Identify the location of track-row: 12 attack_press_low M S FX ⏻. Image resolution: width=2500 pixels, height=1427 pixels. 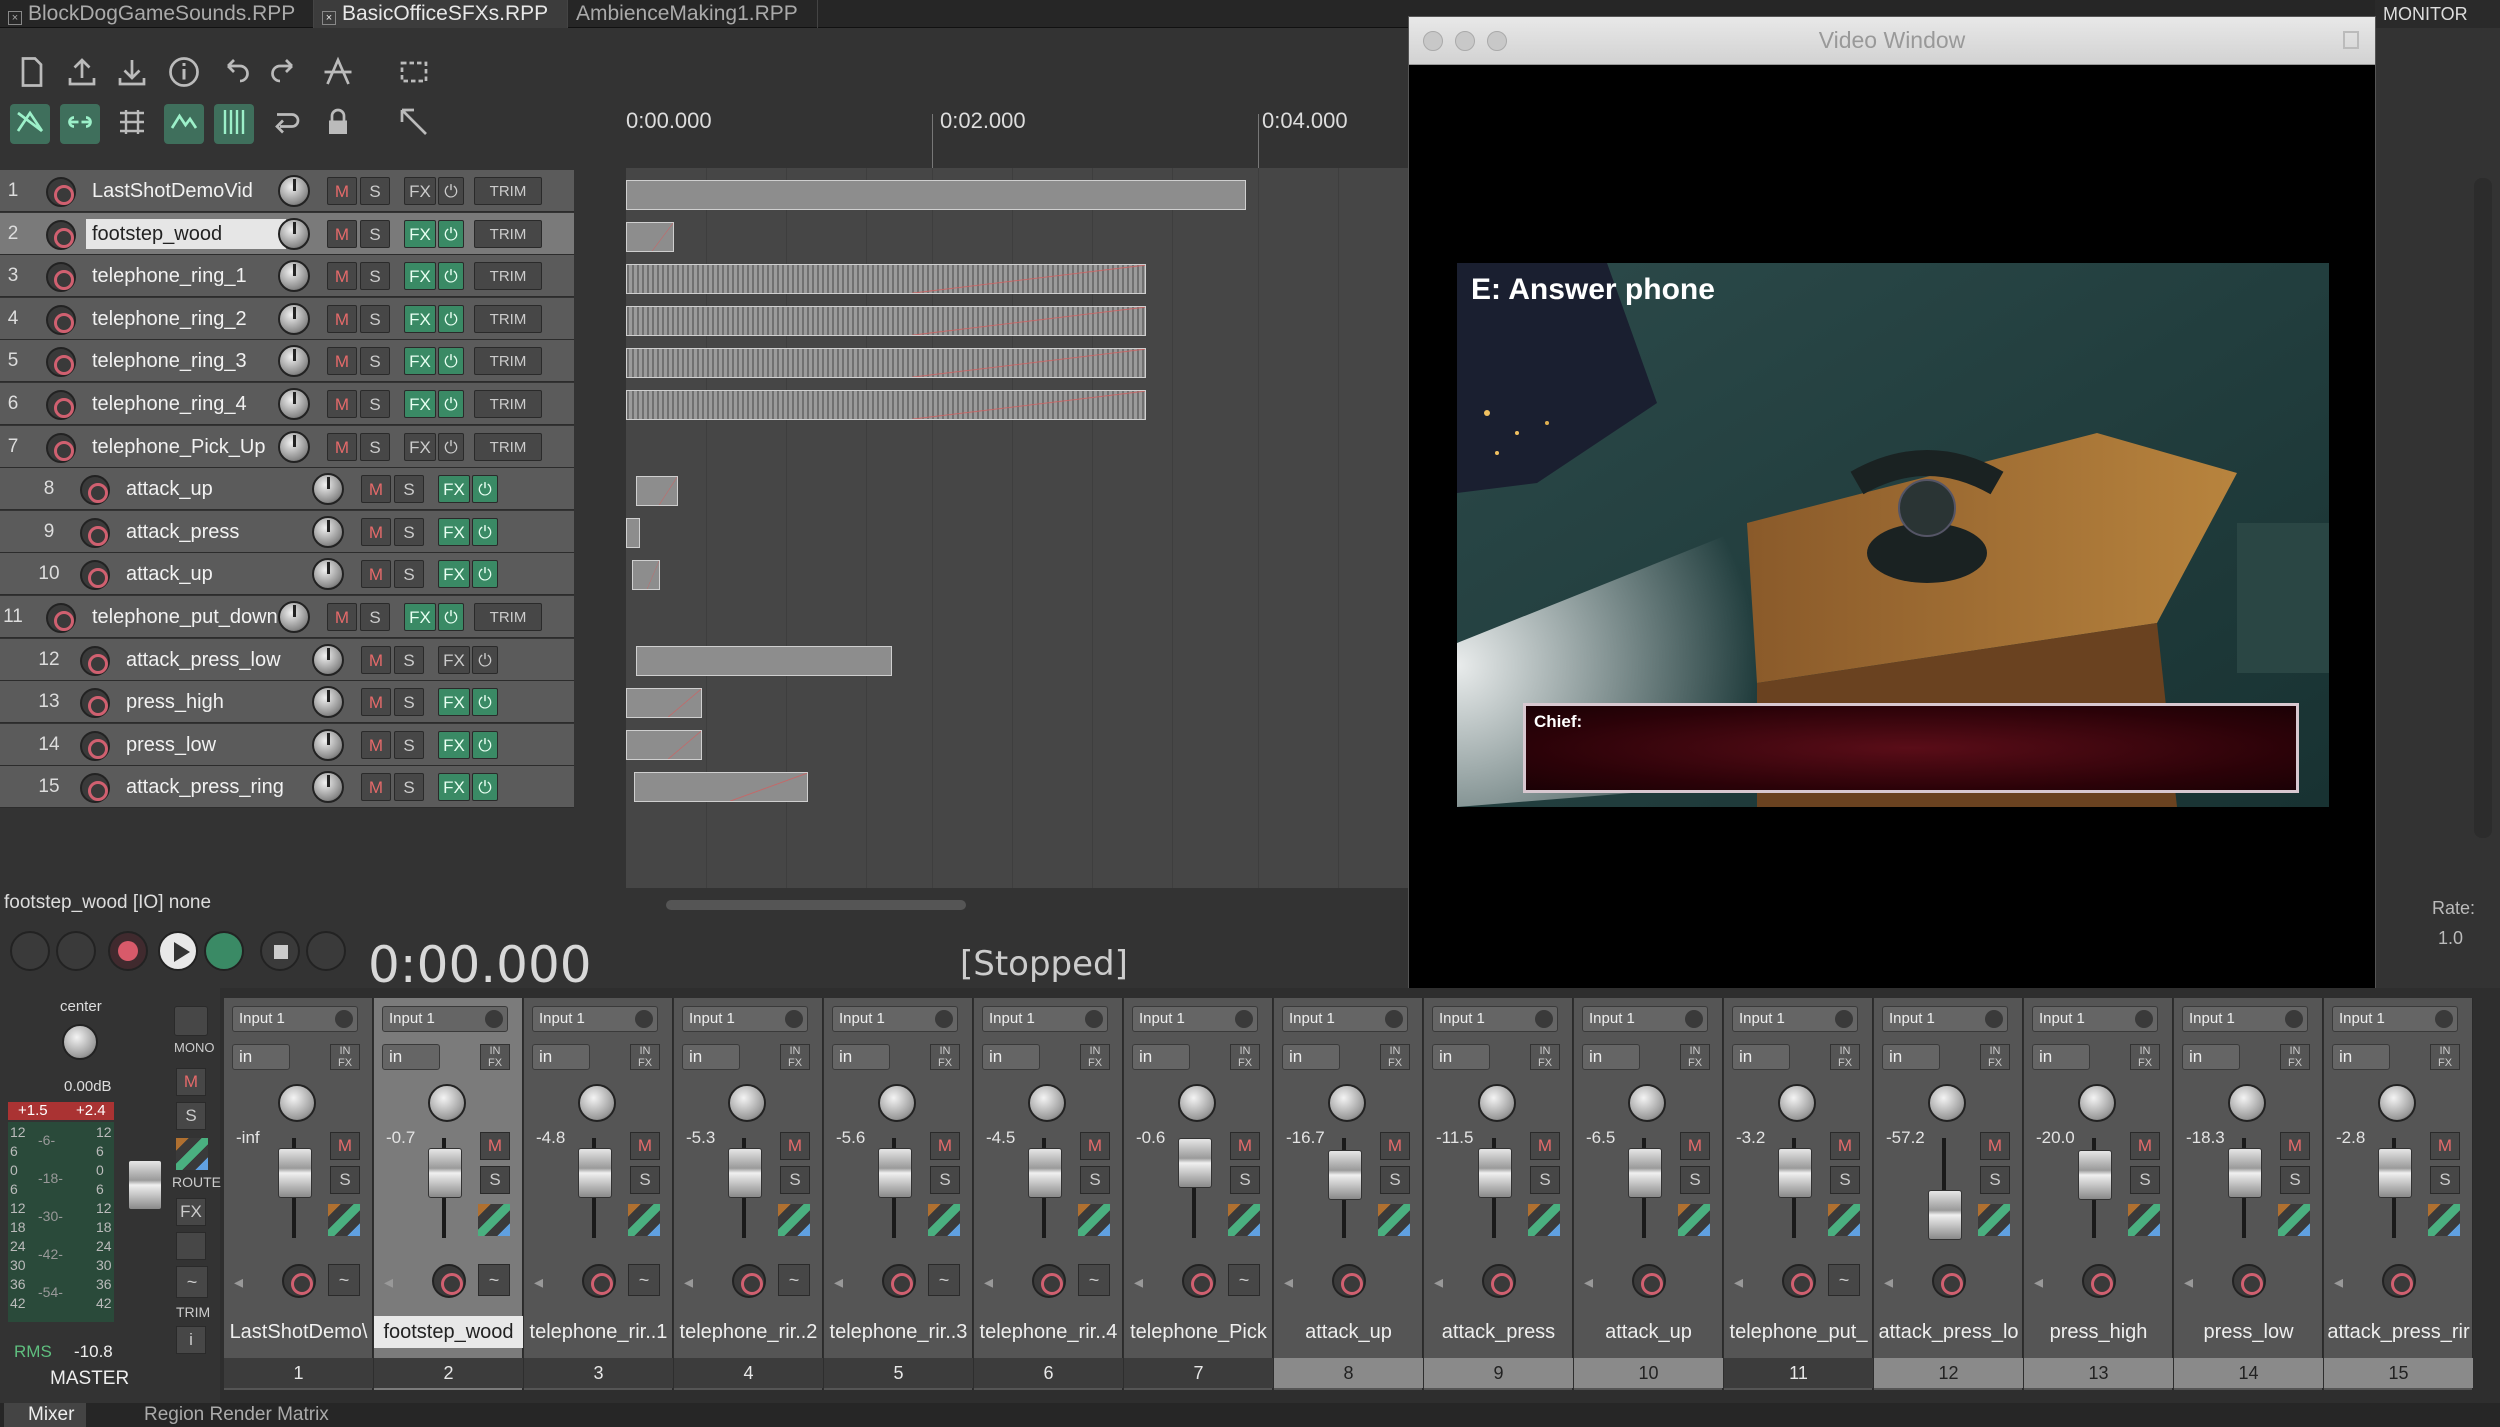
(287, 659).